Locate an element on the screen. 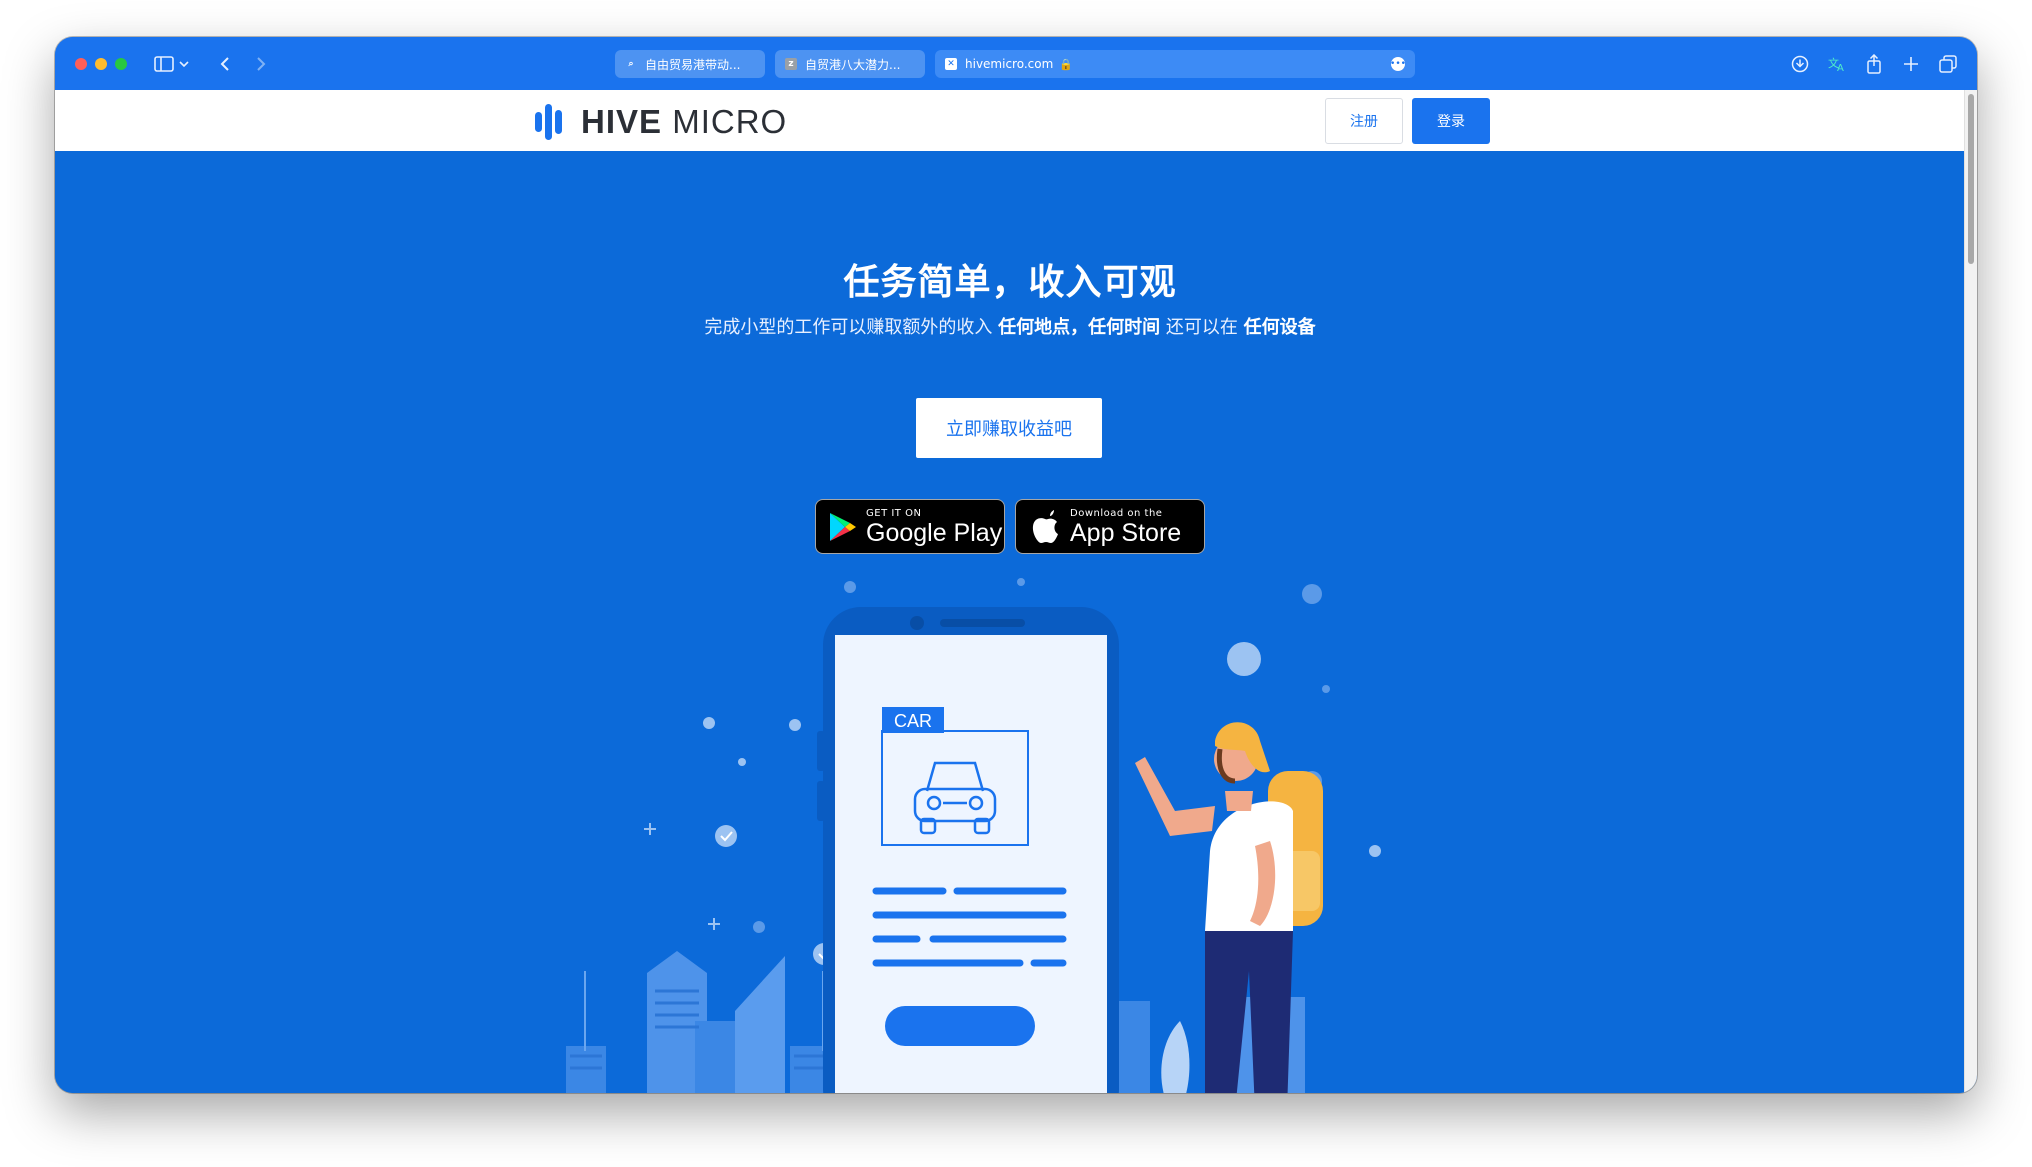 This screenshot has width=2032, height=1167. plus-icon is located at coordinates (682, 876).